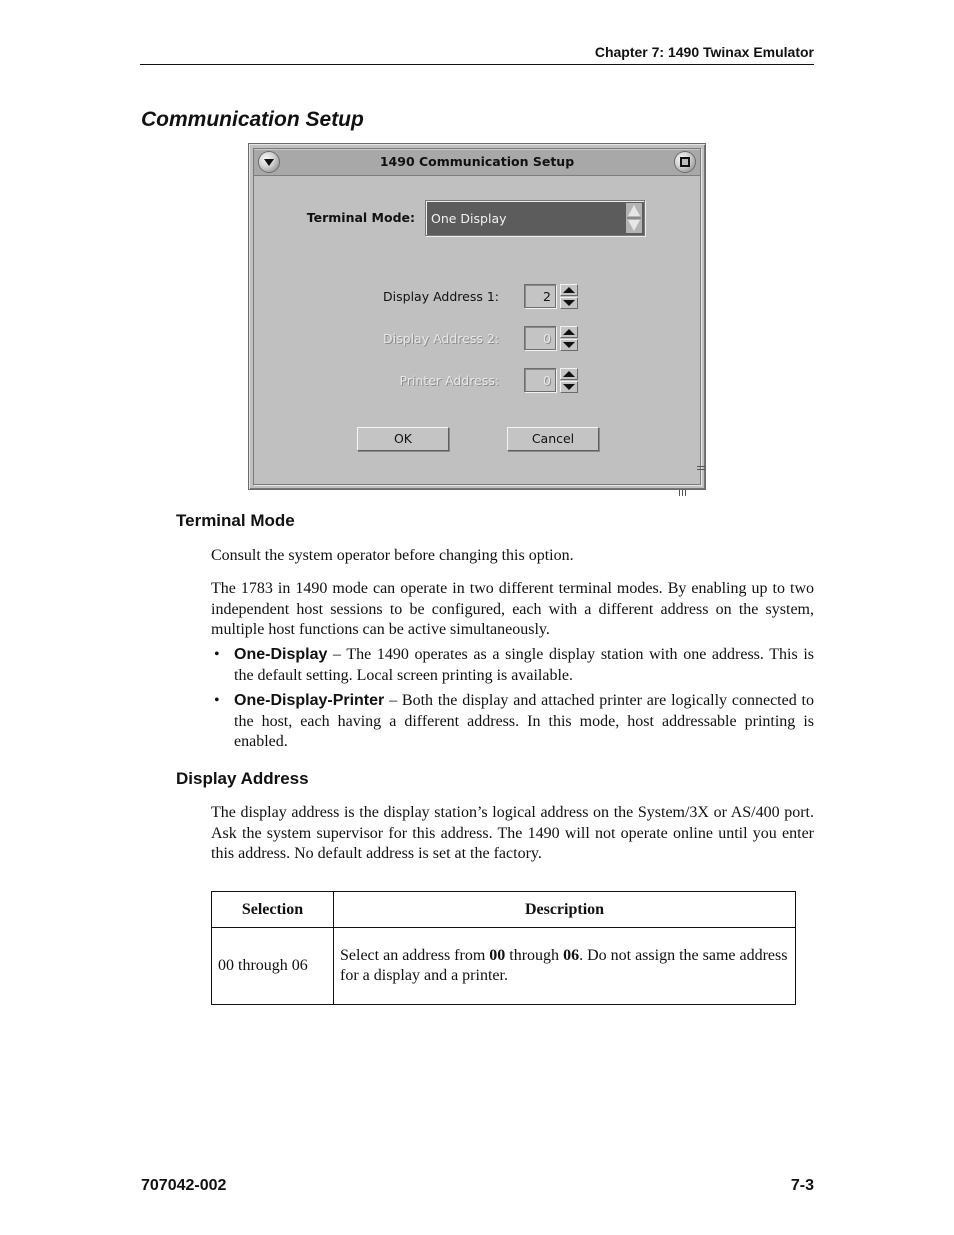 This screenshot has width=954, height=1235. I want to click on display-address-2-spinner, so click(569, 339).